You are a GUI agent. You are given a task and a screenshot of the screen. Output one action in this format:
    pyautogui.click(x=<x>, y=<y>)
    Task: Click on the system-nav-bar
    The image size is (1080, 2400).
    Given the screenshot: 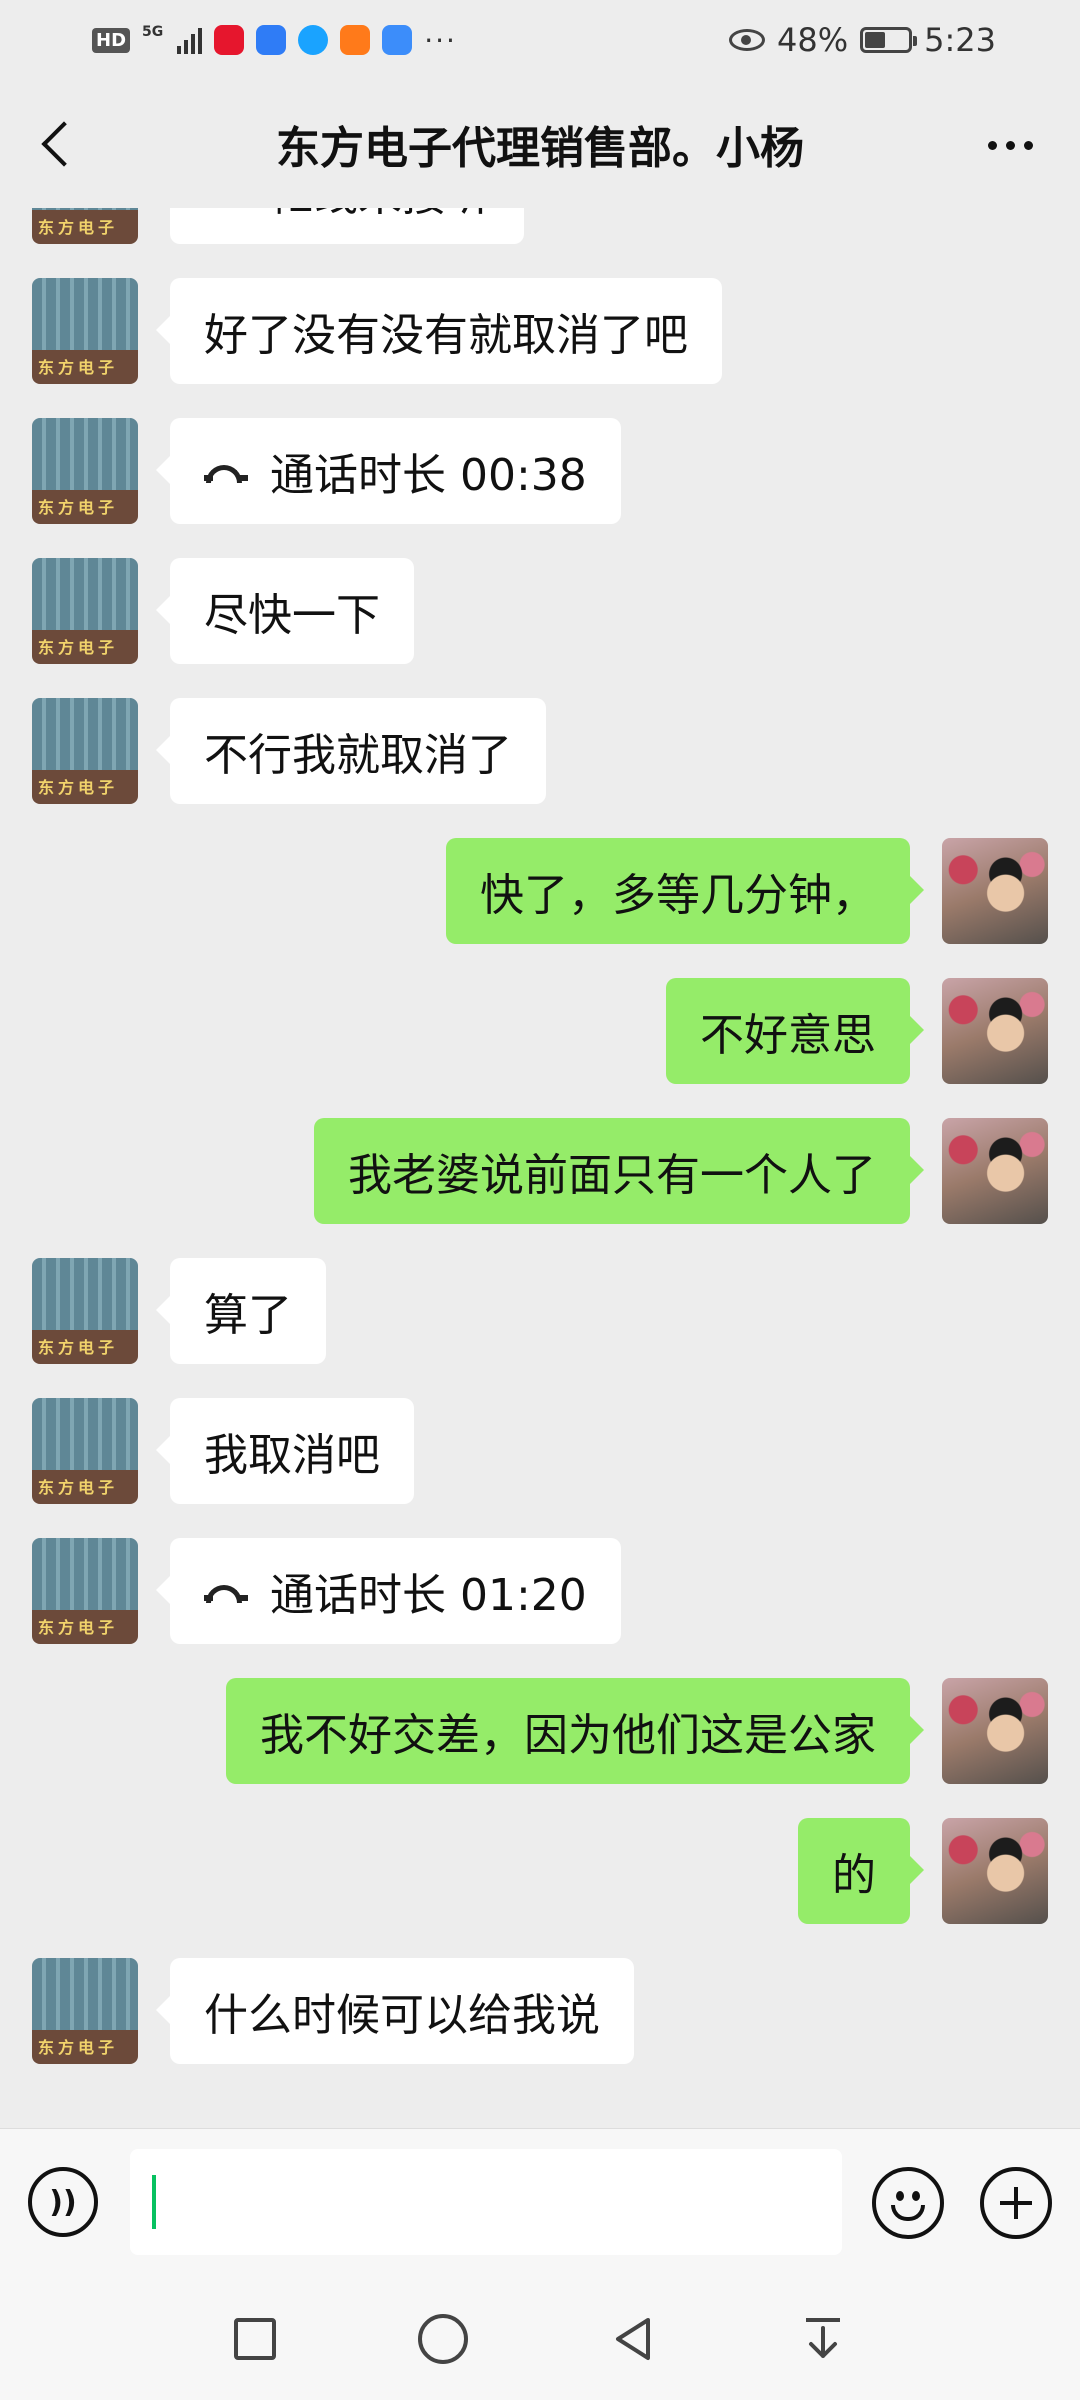 What is the action you would take?
    pyautogui.click(x=540, y=2340)
    